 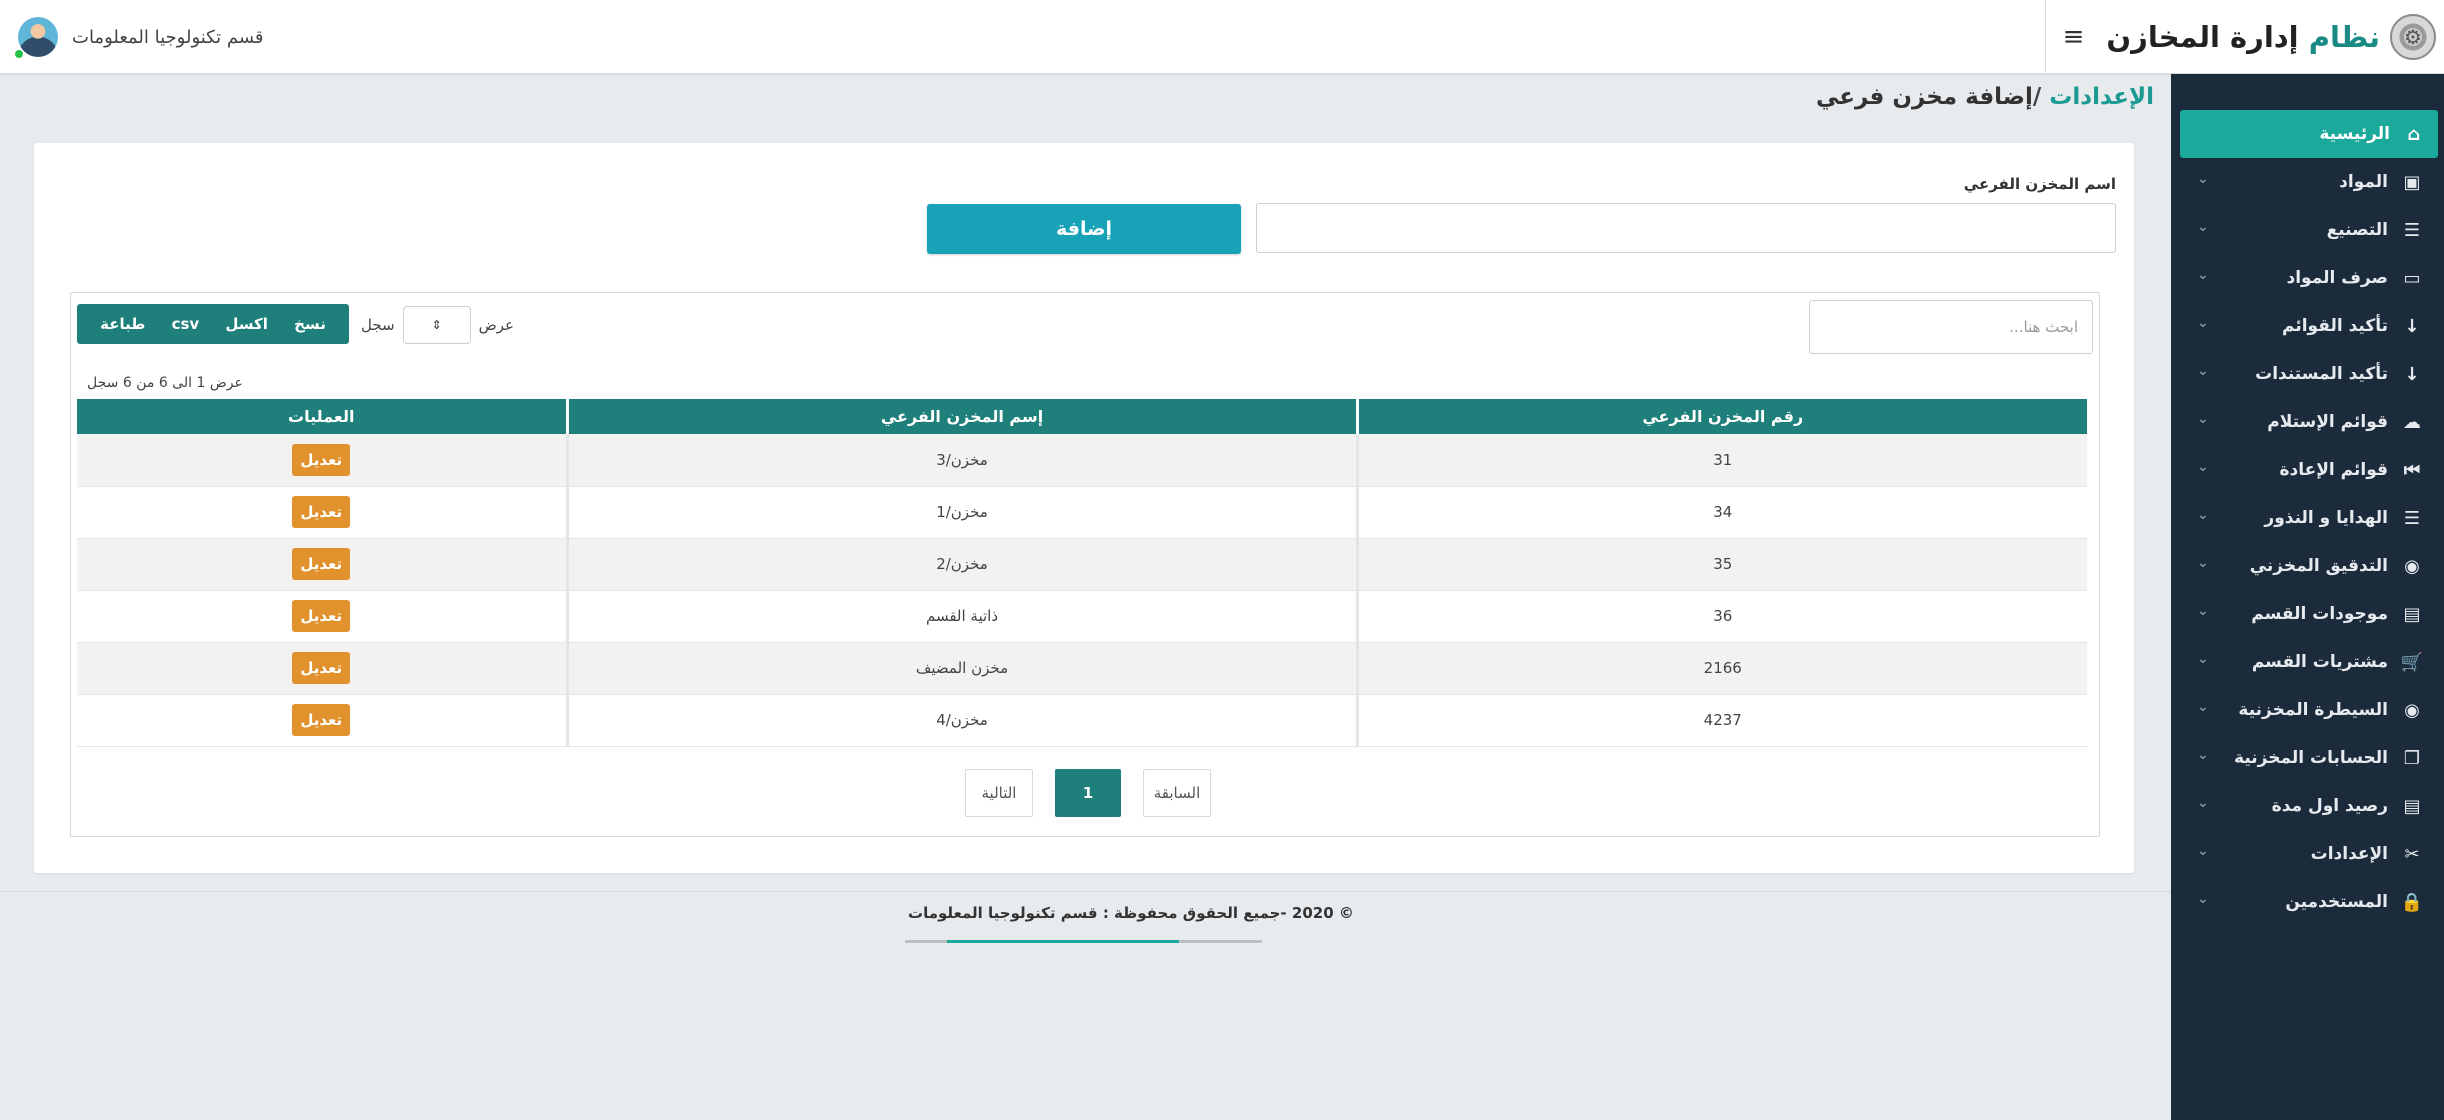 What do you see at coordinates (2307, 566) in the screenshot?
I see `sidebar-item-inventory-audit: ◉ التدقيق المخزني ⌄` at bounding box center [2307, 566].